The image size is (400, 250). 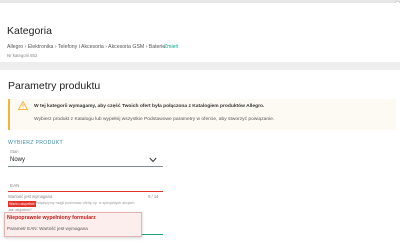 I want to click on notice-accent-bar, so click(x=9, y=114).